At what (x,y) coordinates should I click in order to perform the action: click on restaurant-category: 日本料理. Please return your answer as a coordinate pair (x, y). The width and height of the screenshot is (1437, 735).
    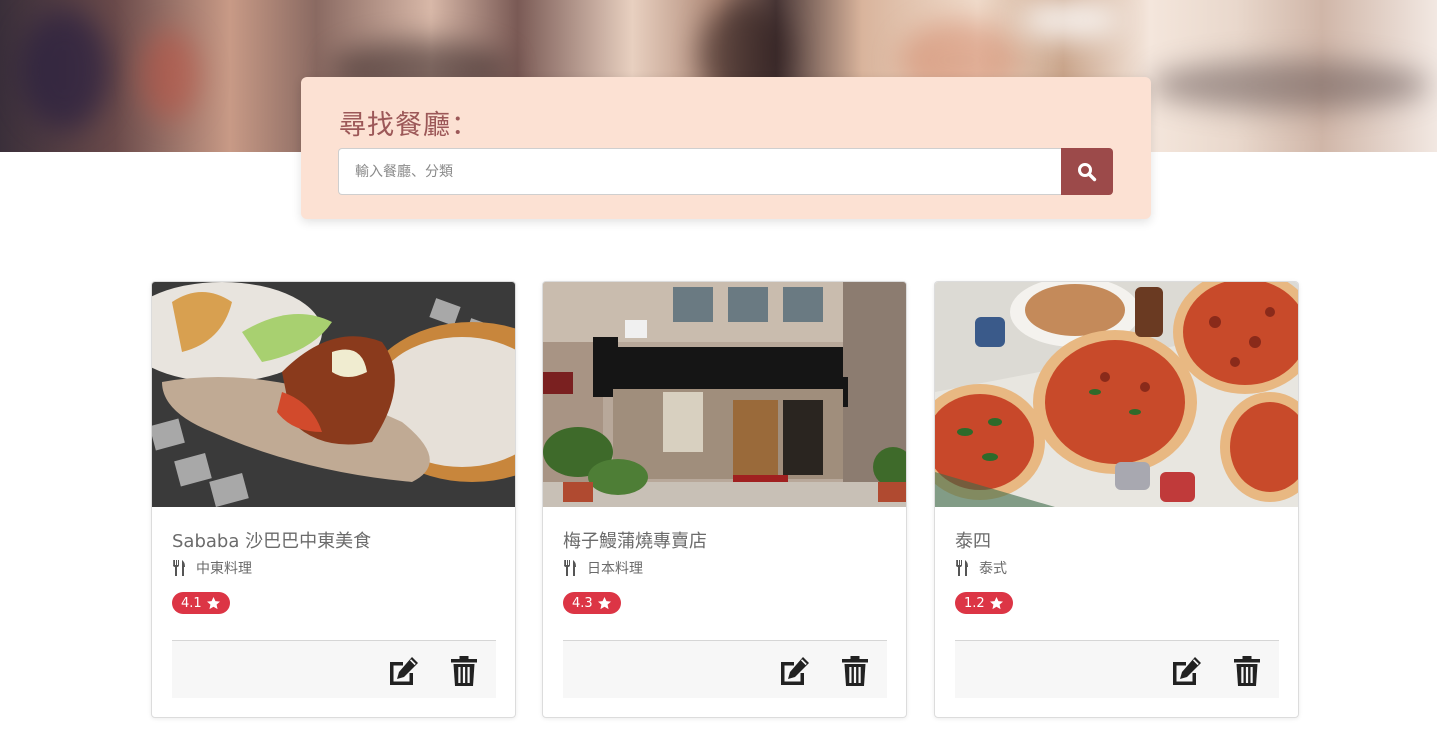
    Looking at the image, I should click on (603, 568).